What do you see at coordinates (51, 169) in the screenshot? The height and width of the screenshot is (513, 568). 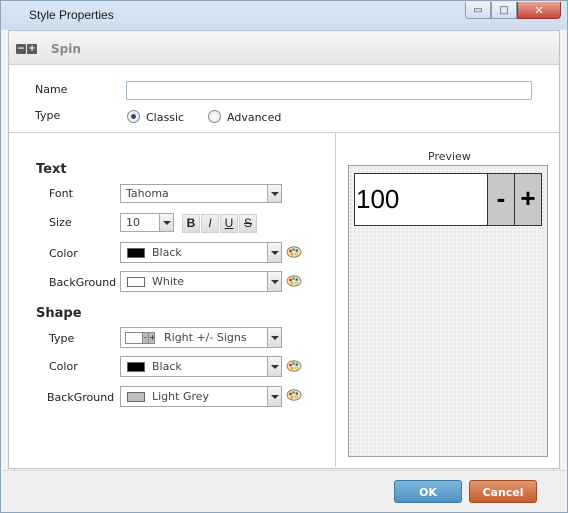 I see `text-group-title: Text` at bounding box center [51, 169].